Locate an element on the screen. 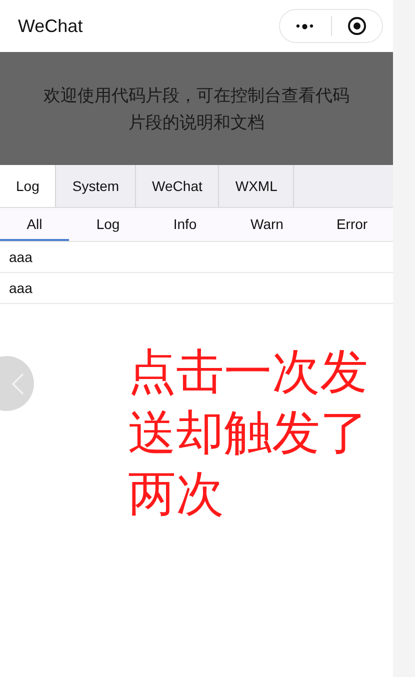  filter-tab: Log is located at coordinates (108, 224).